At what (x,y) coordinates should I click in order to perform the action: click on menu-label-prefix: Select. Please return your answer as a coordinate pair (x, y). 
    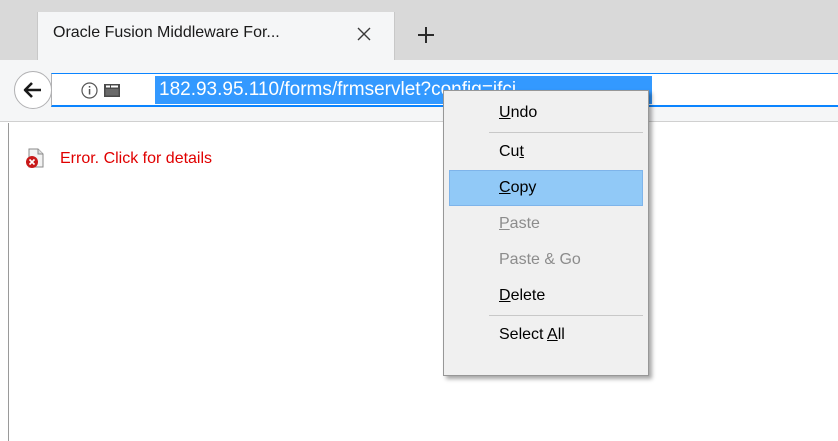
    Looking at the image, I should click on (523, 334).